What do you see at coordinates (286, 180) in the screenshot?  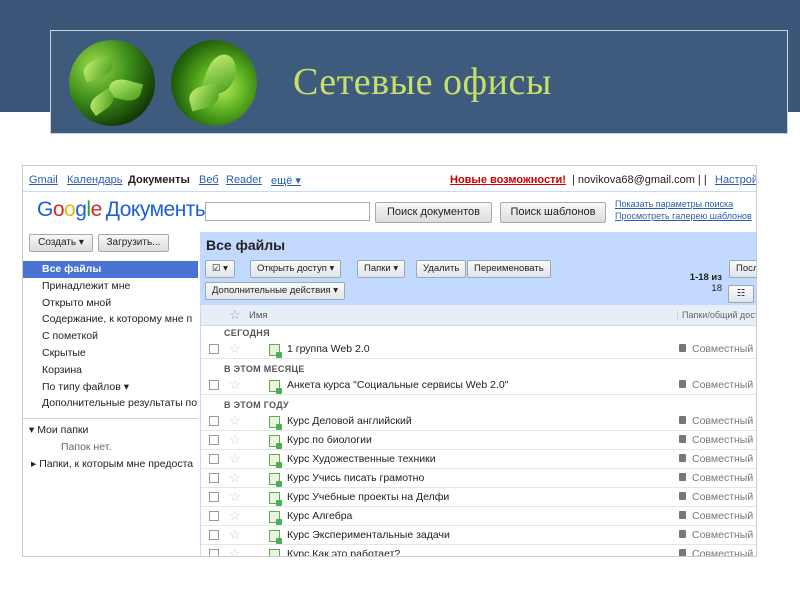 I see `more-link: ещё ▾` at bounding box center [286, 180].